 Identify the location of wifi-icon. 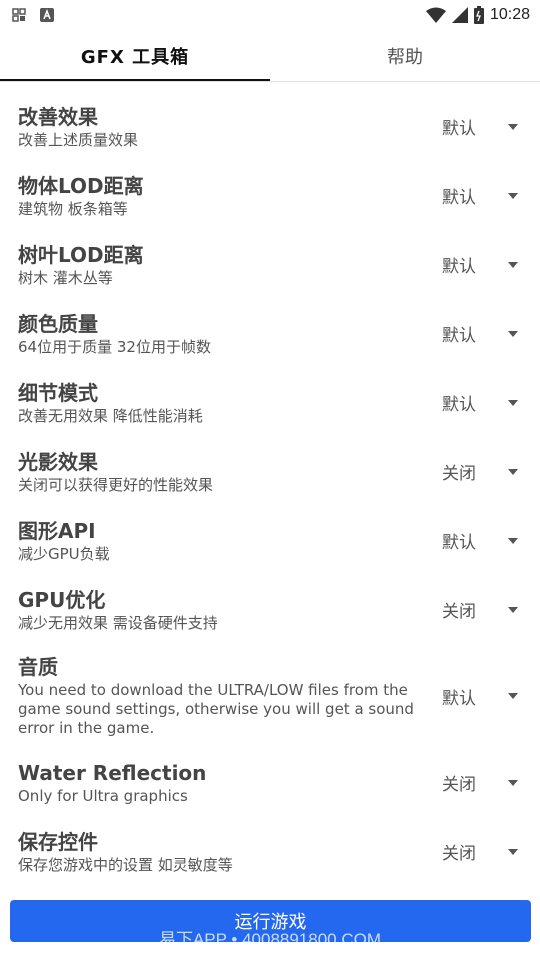
(435, 15).